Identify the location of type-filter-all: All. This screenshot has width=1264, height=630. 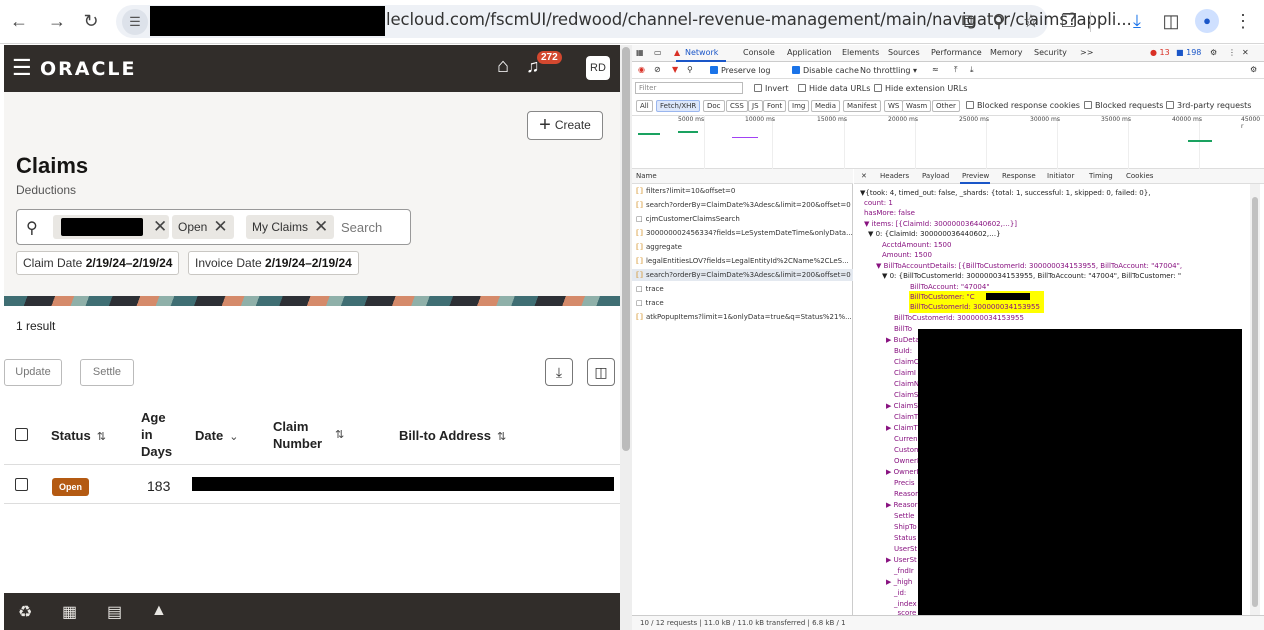
(644, 106).